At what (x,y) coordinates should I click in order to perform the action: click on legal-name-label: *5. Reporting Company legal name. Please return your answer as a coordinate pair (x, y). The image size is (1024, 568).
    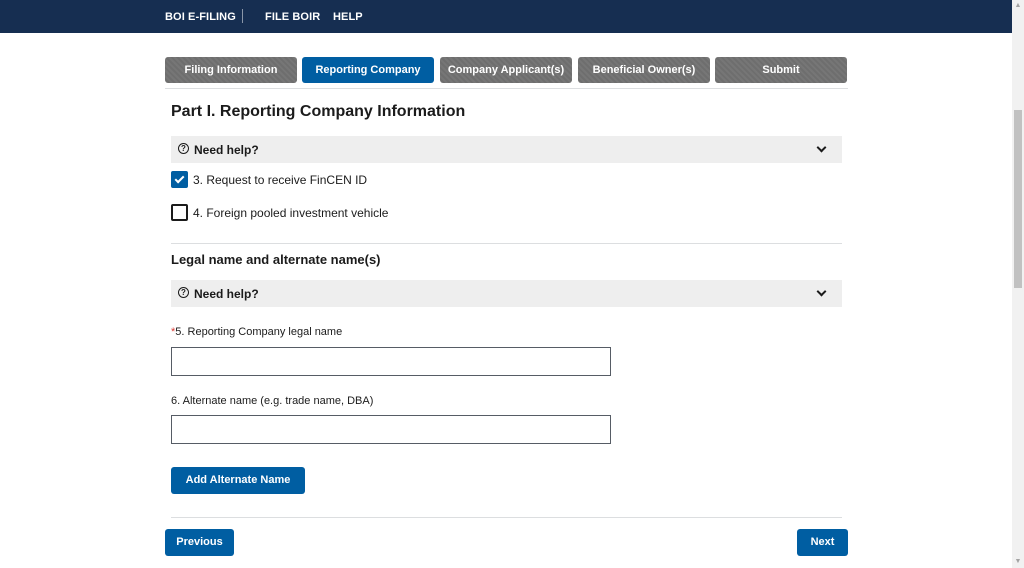
    Looking at the image, I should click on (256, 332).